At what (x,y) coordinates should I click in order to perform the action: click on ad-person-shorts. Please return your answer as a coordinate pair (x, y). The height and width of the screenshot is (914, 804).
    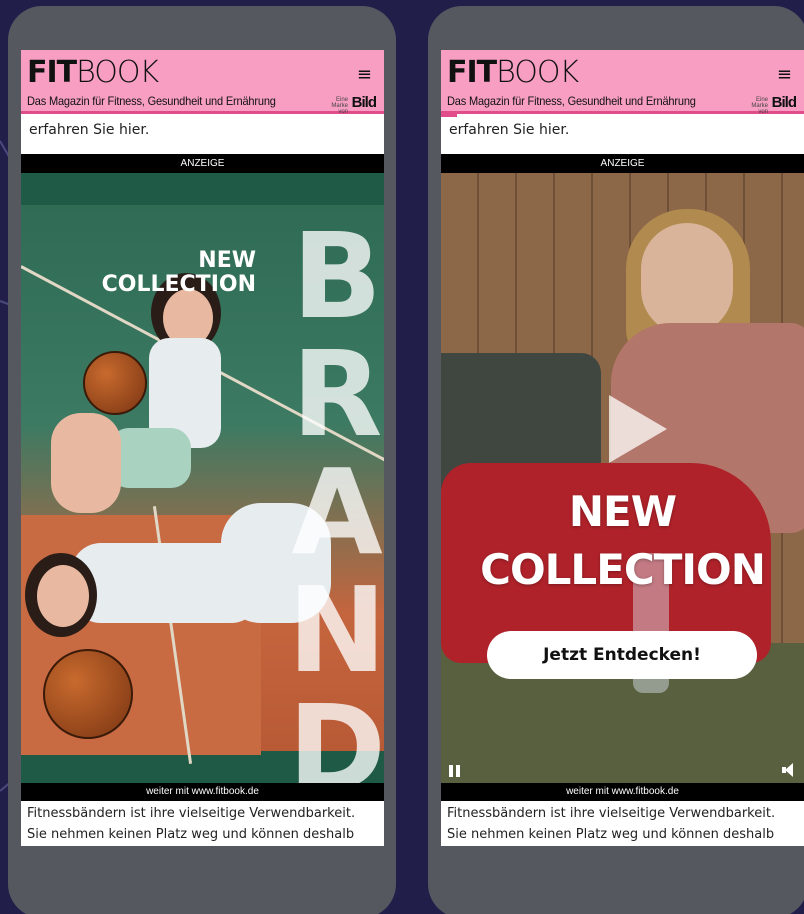
    Looking at the image, I should click on (150, 458).